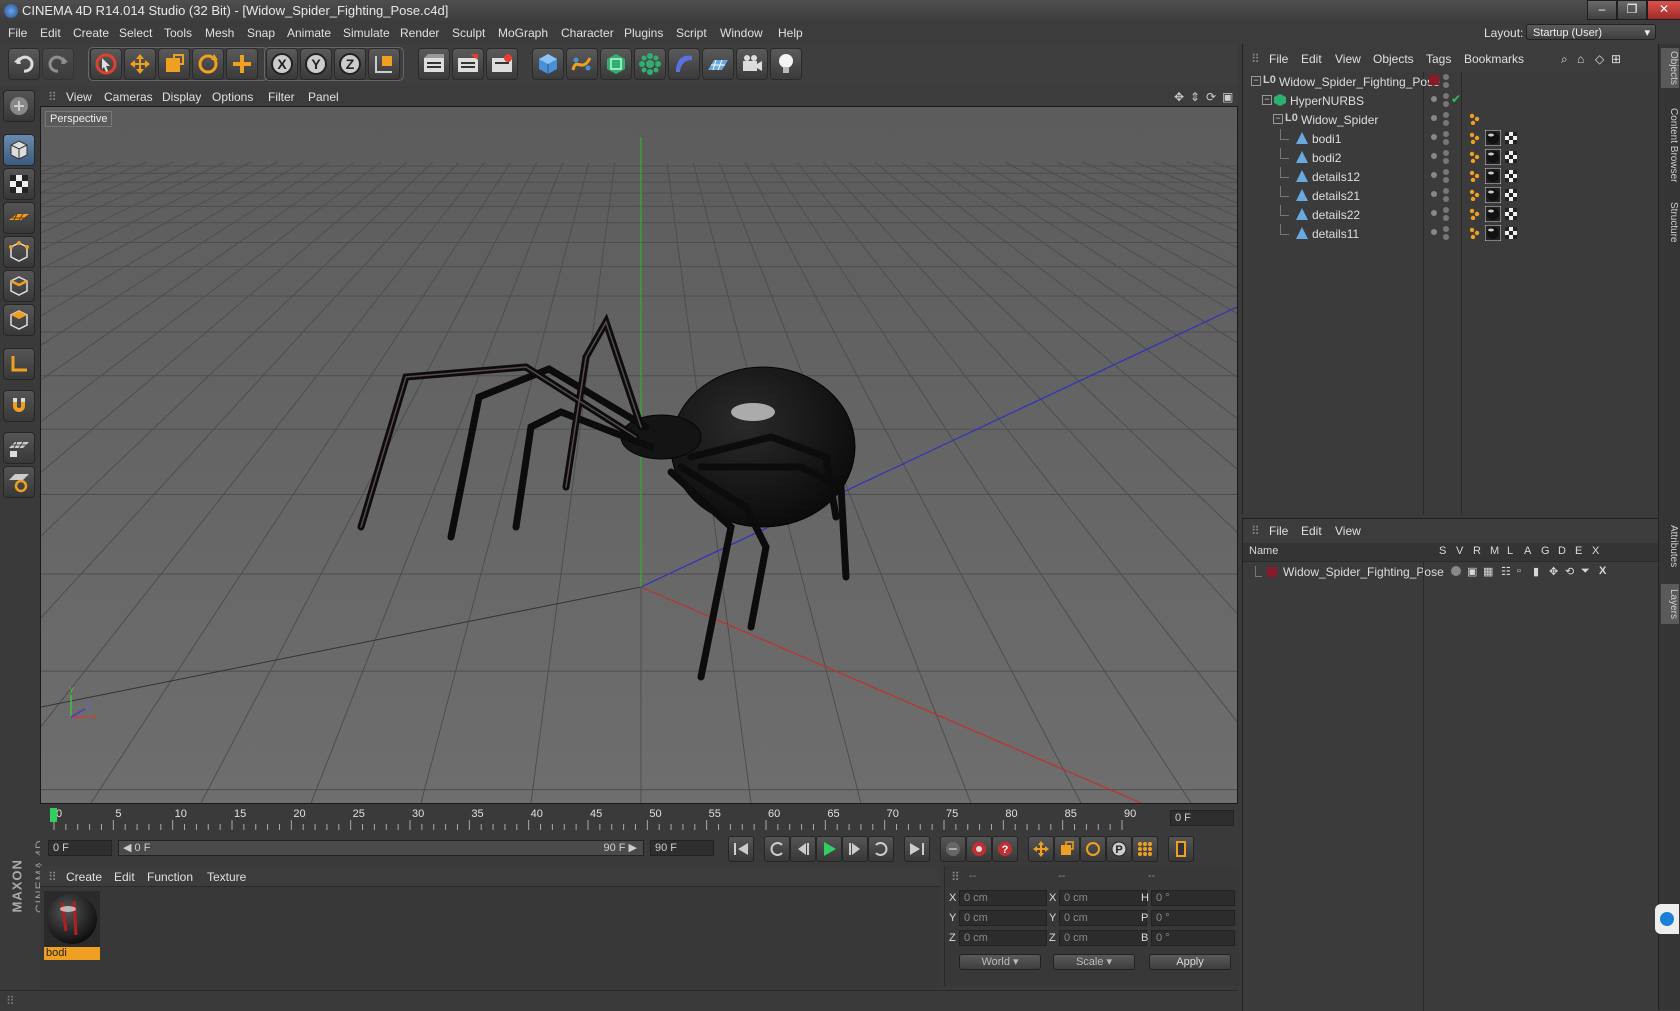  I want to click on close-button: ✕, so click(1663, 10).